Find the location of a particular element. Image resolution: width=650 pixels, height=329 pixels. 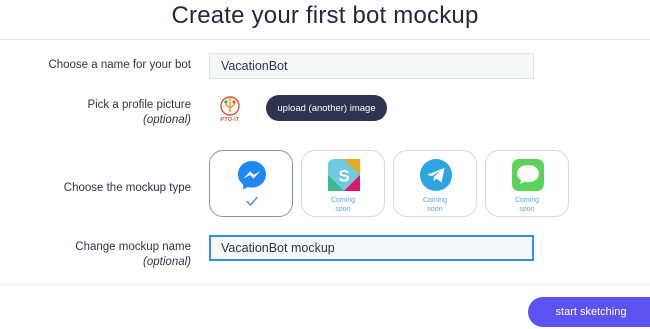

mockup-name-optional: (optional) is located at coordinates (167, 262).